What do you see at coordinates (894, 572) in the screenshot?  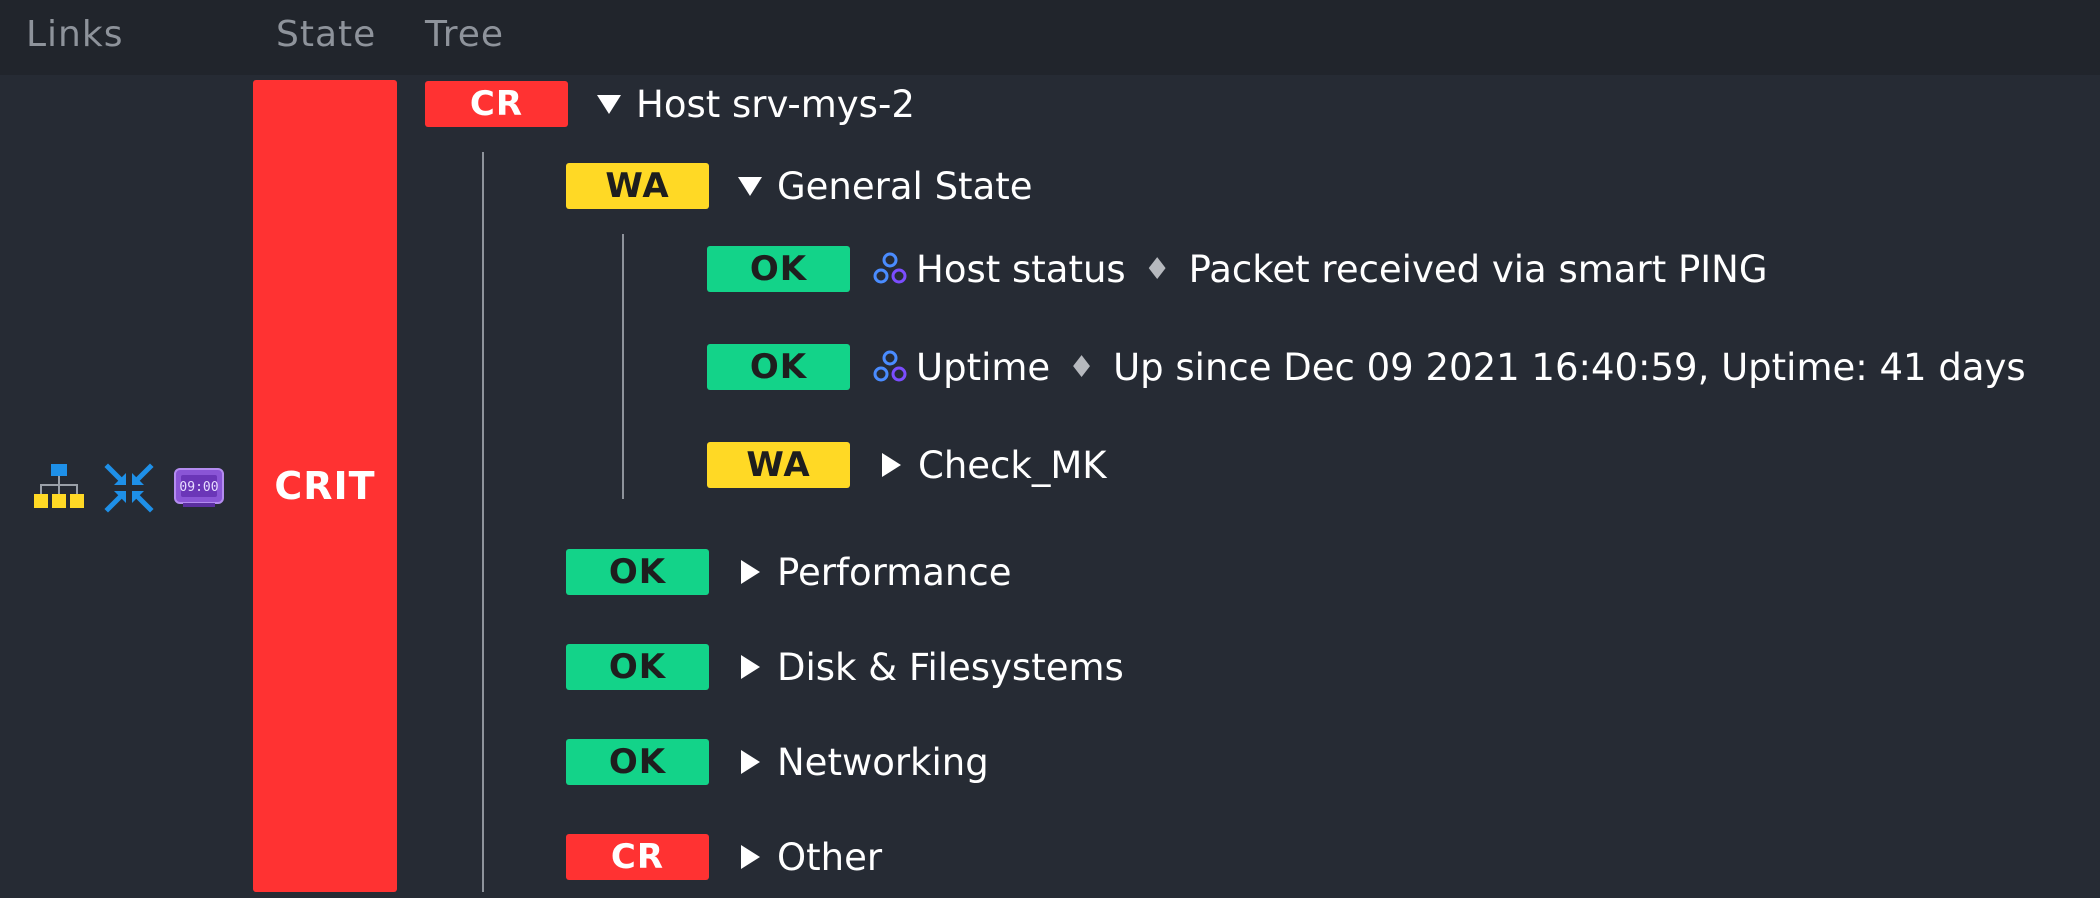 I see `node-label: Performance` at bounding box center [894, 572].